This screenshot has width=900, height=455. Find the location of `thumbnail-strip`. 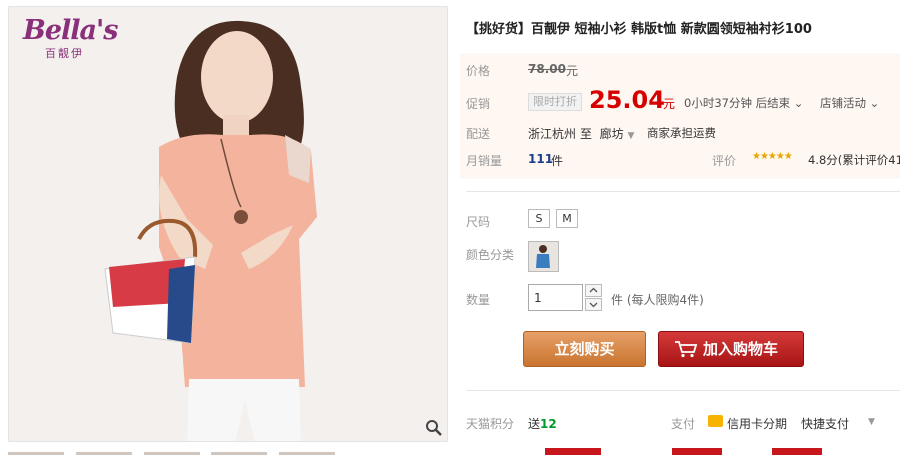

thumbnail-strip is located at coordinates (228, 451).